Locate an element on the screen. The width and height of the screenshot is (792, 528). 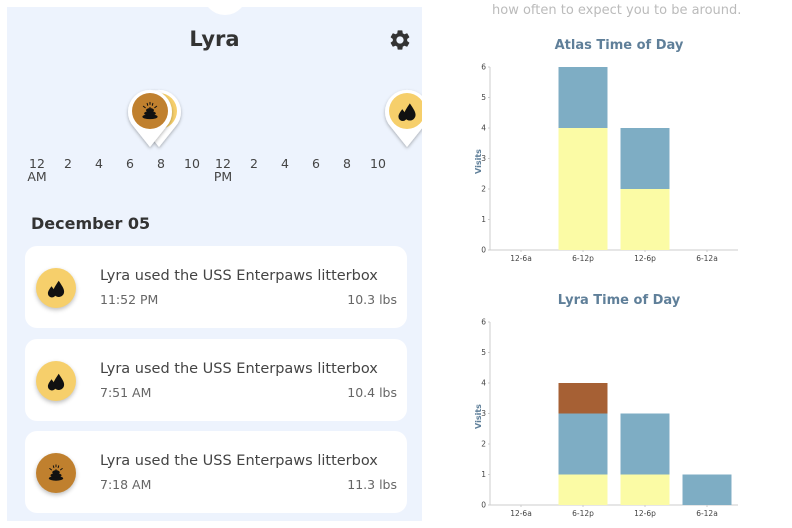
page-title: Lyra is located at coordinates (214, 39).